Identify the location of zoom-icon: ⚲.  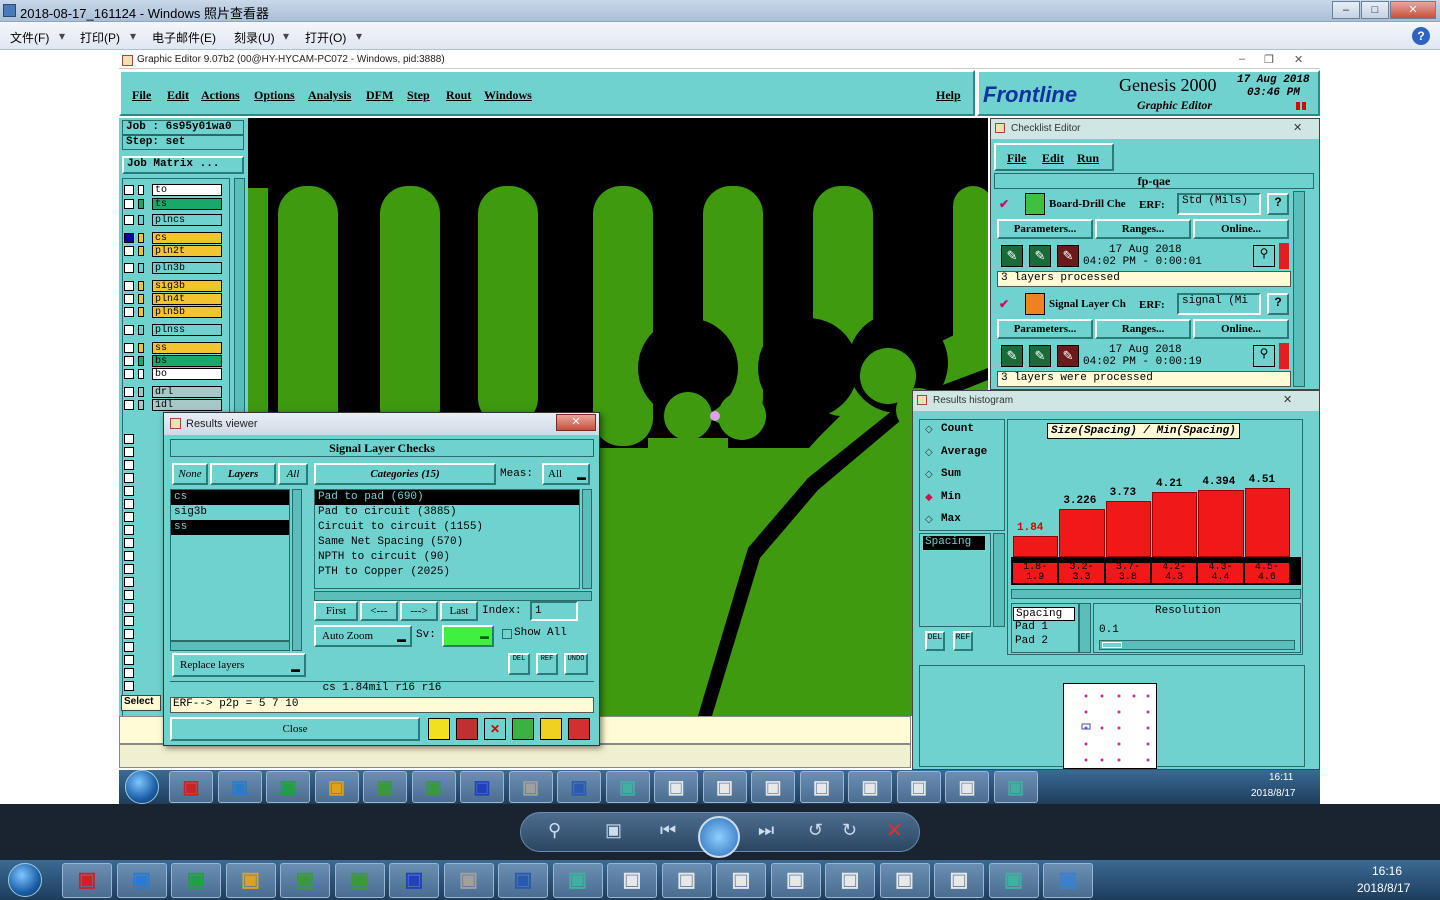
(554, 830).